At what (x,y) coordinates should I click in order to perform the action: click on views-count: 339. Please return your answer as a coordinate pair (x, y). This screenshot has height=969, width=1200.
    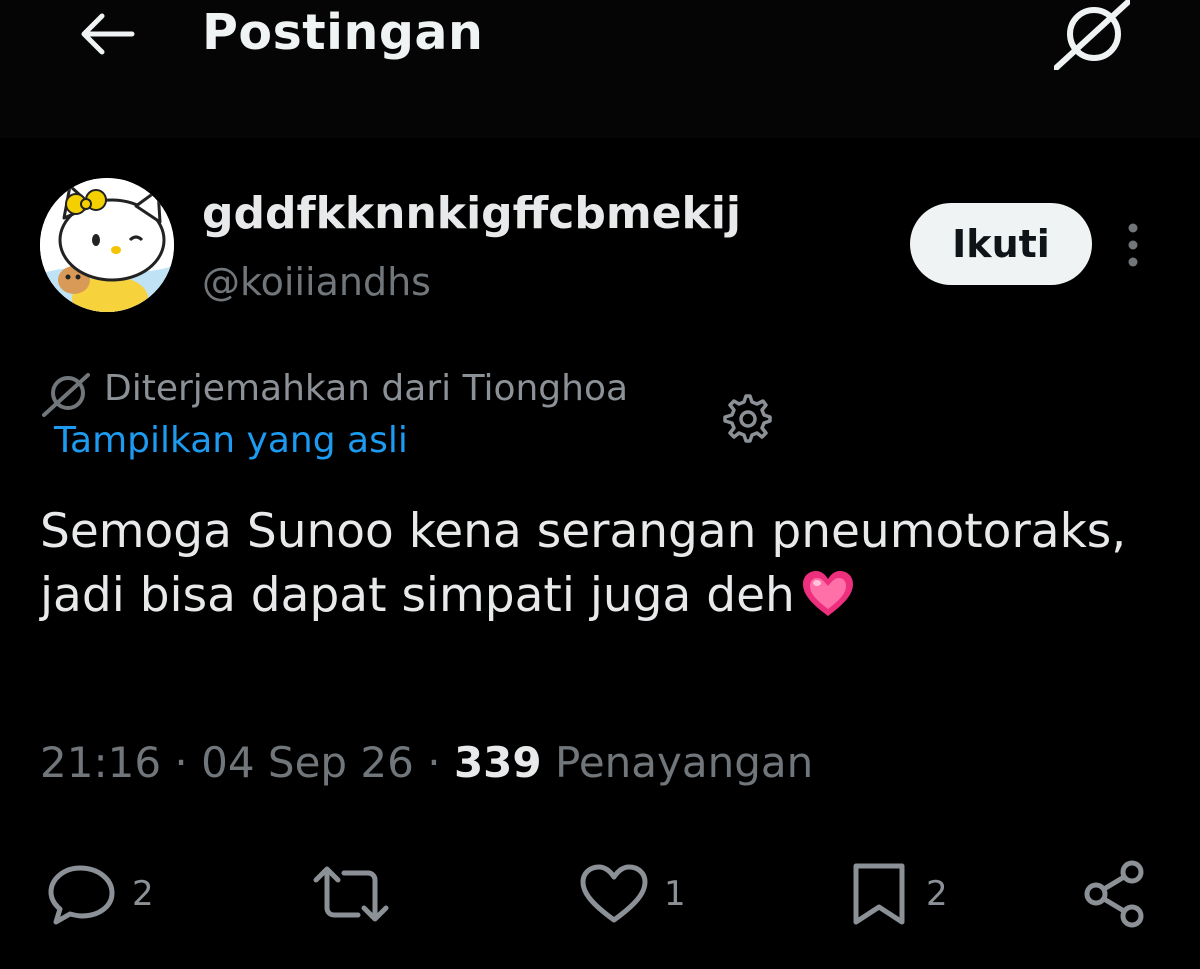
    Looking at the image, I should click on (498, 762).